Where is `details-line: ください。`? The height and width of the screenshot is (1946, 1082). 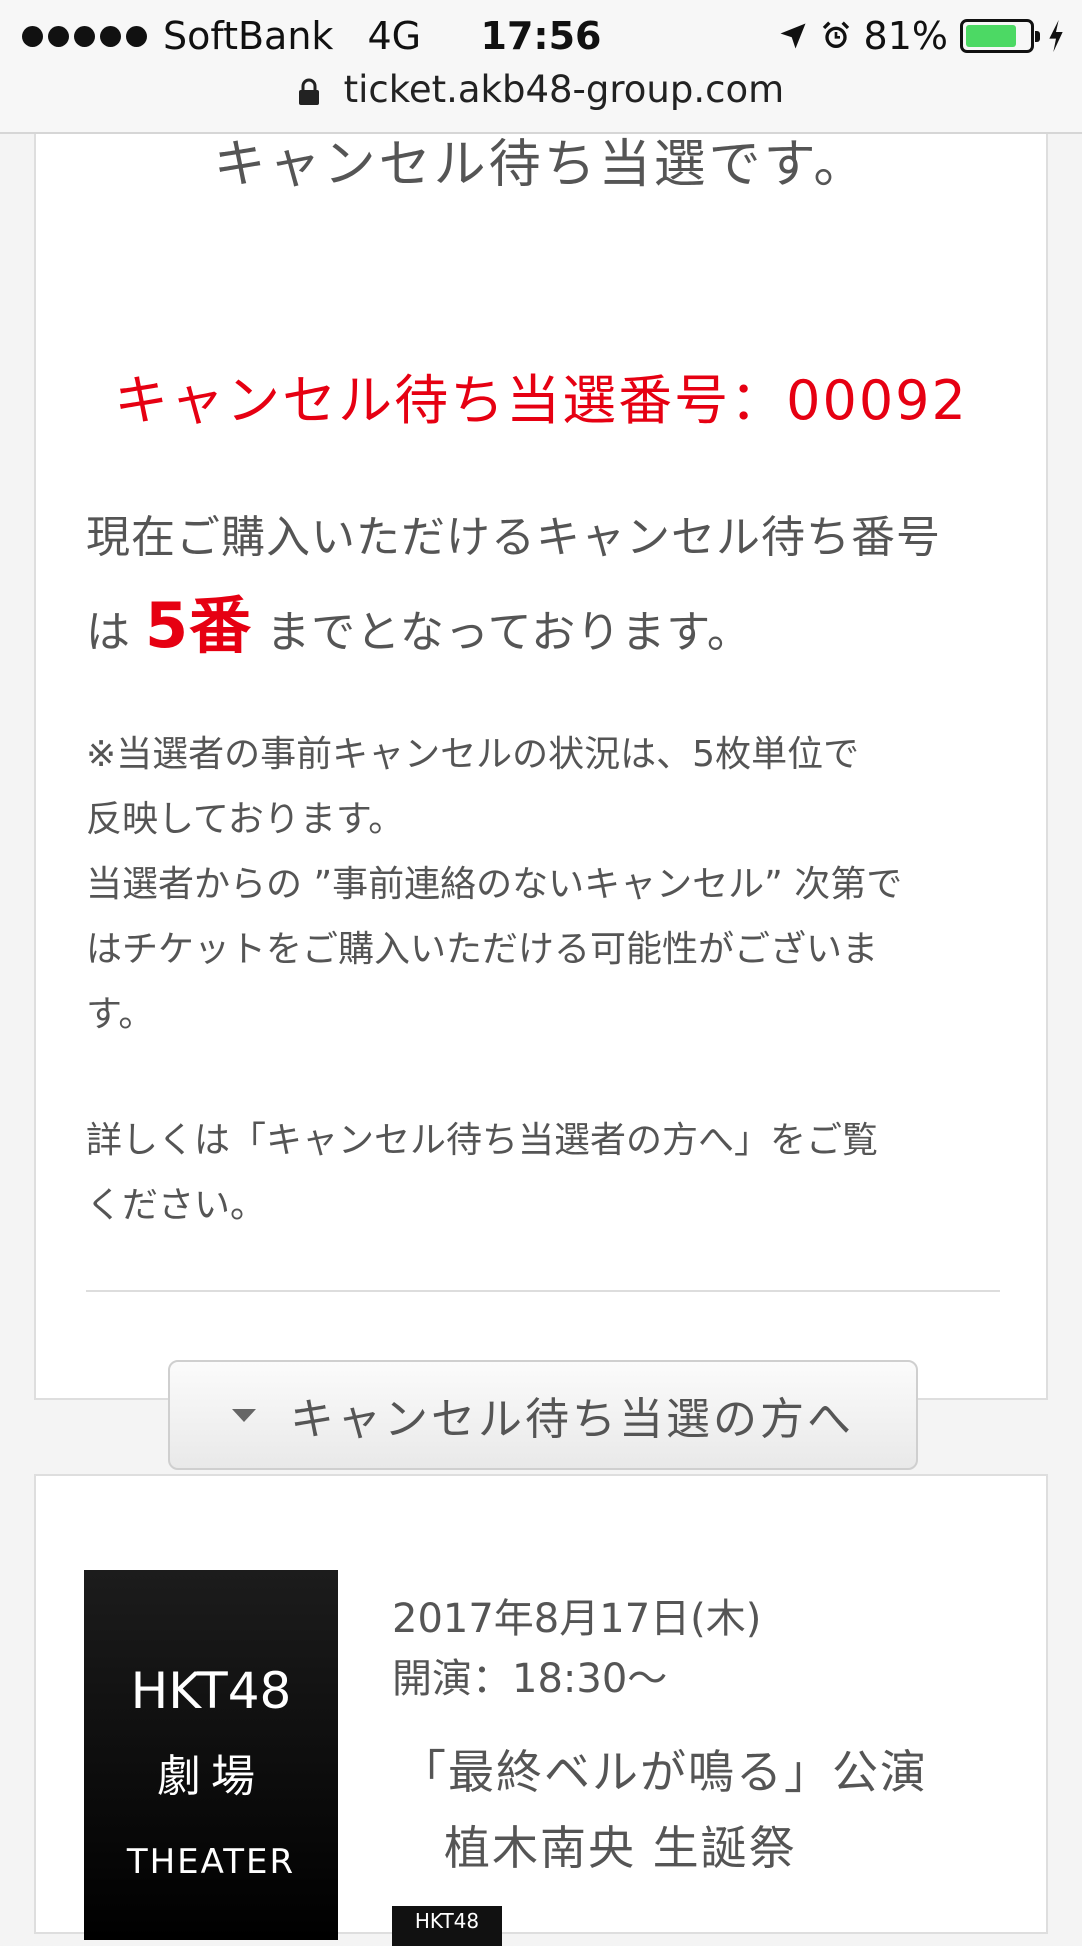
details-line: ください。 is located at coordinates (176, 1205).